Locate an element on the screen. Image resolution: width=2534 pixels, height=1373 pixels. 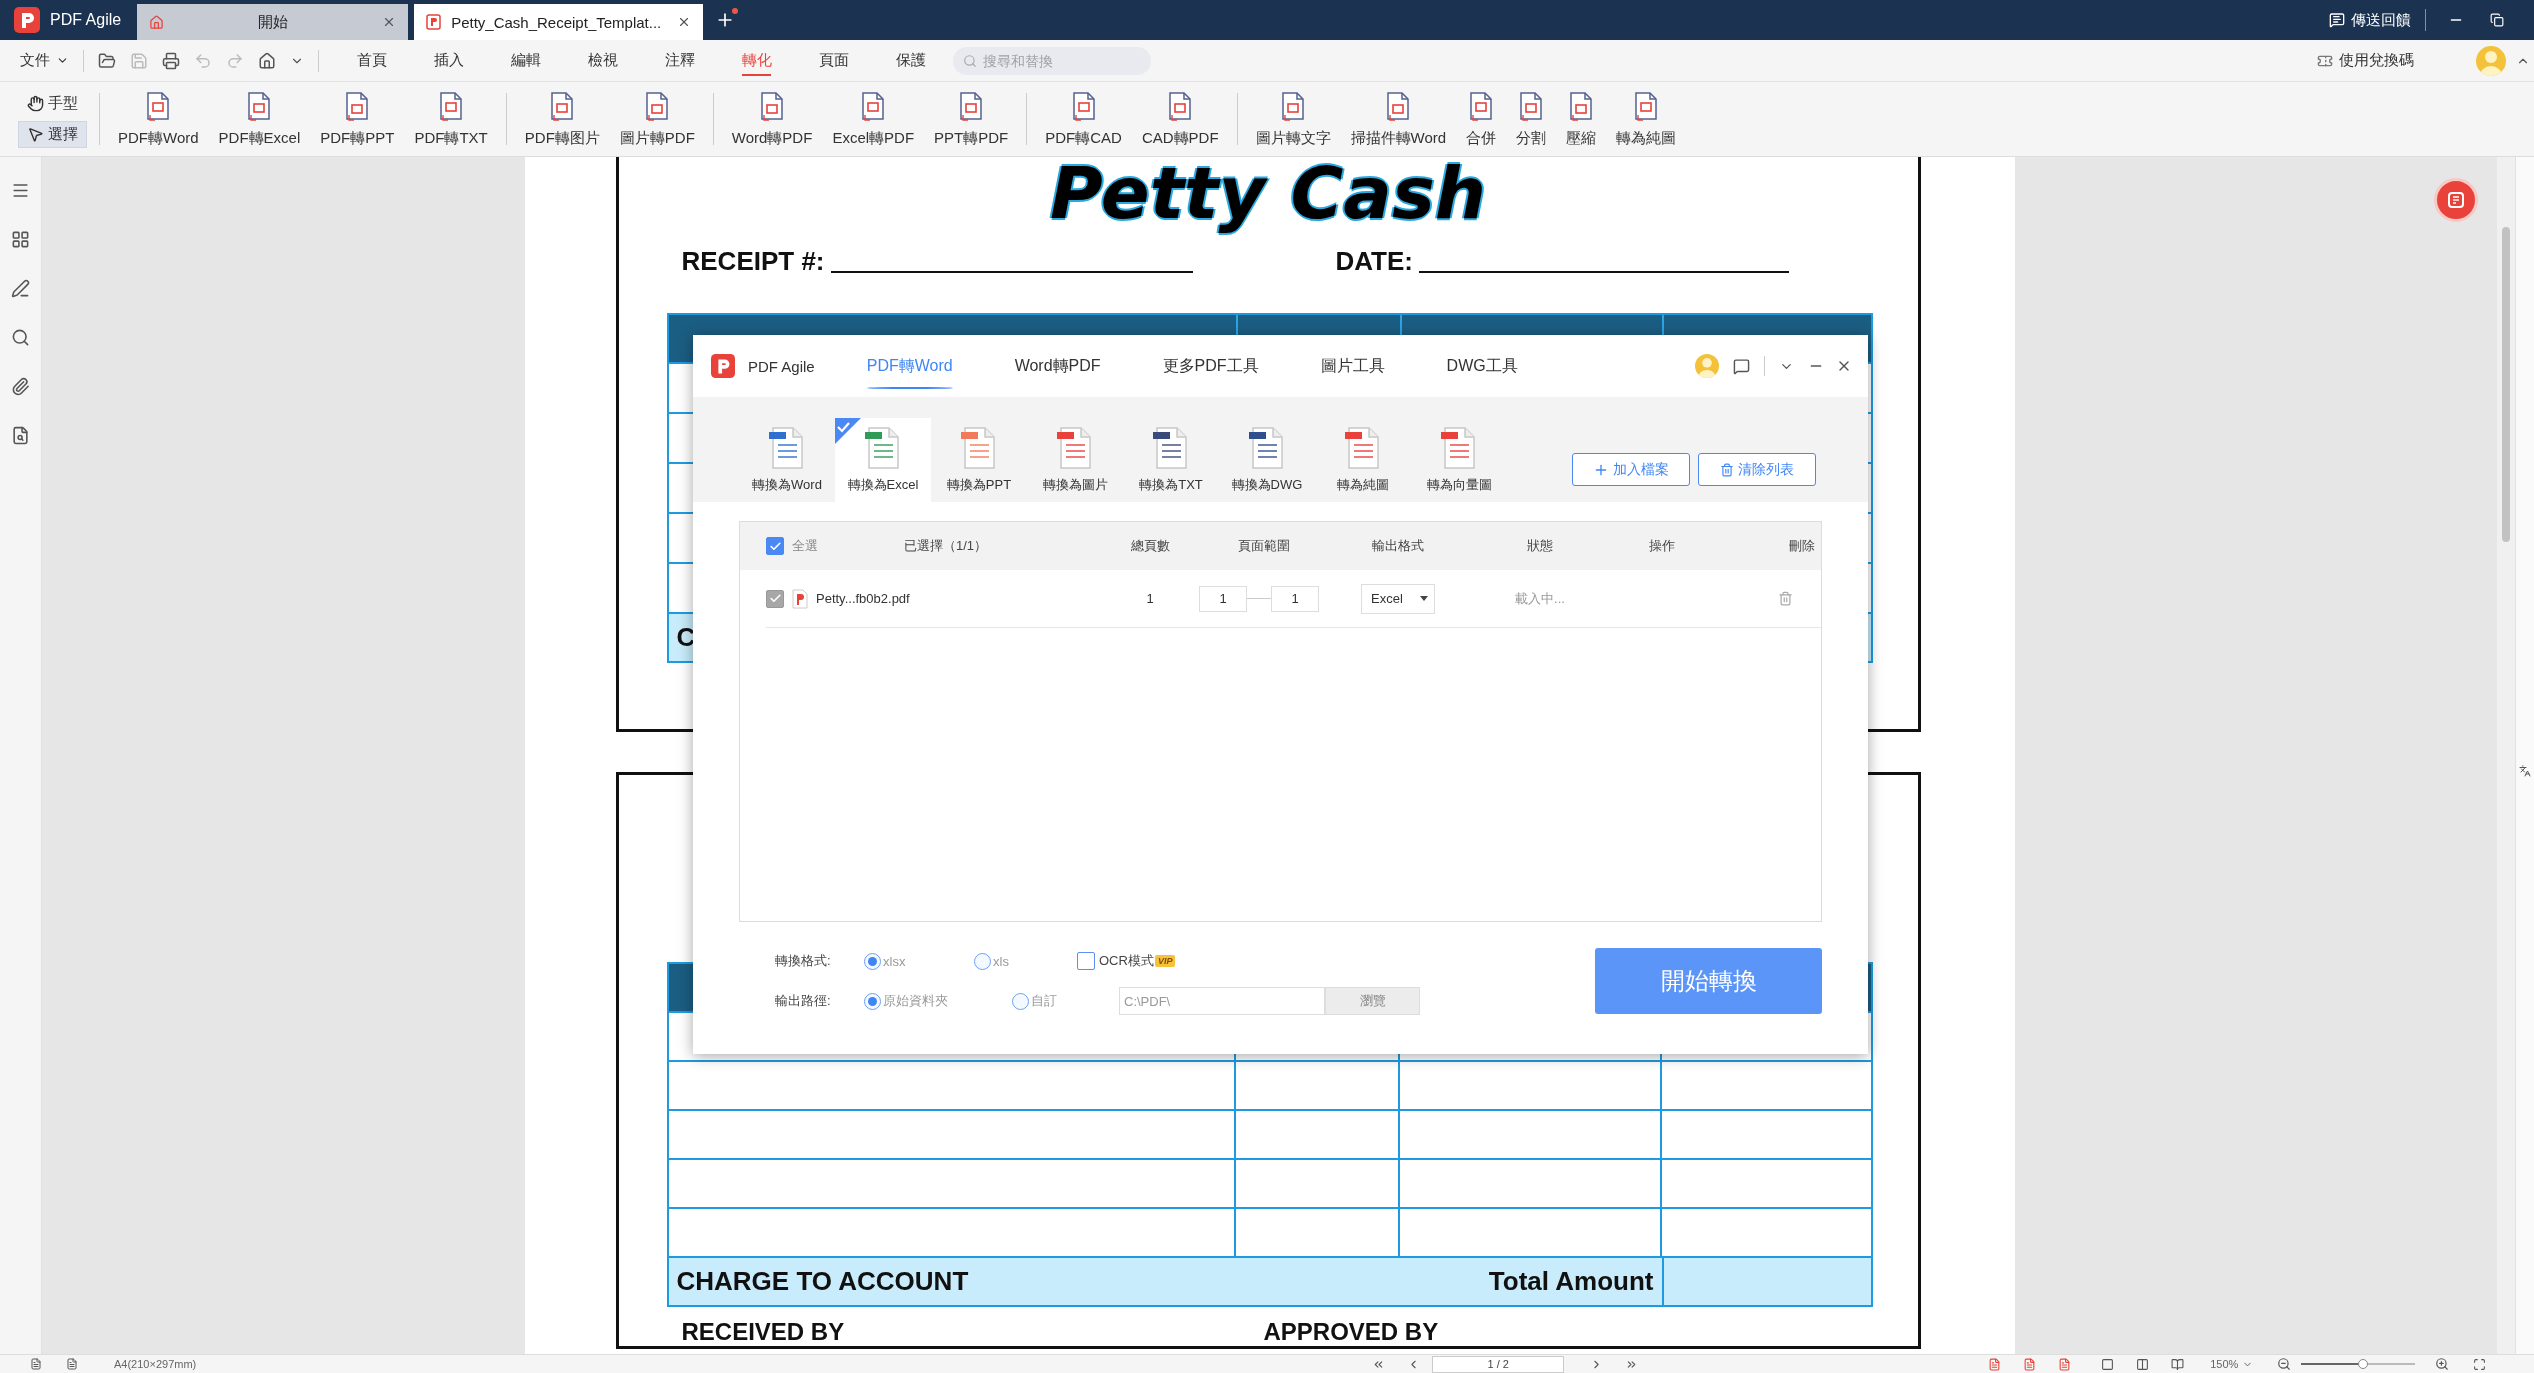
page-number-field: 1 / 2 is located at coordinates (1498, 1364).